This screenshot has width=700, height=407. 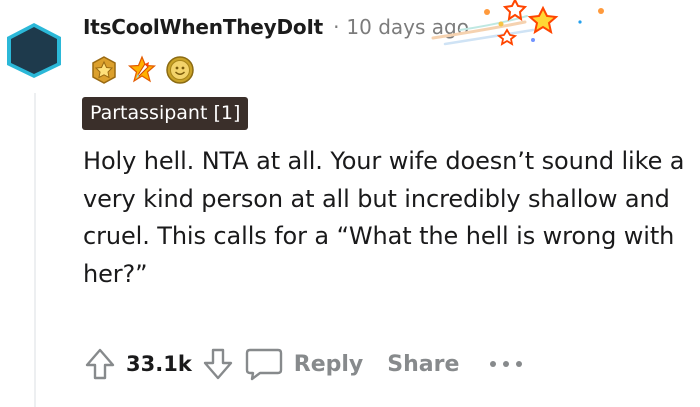 I want to click on share-button: Share, so click(x=423, y=364).